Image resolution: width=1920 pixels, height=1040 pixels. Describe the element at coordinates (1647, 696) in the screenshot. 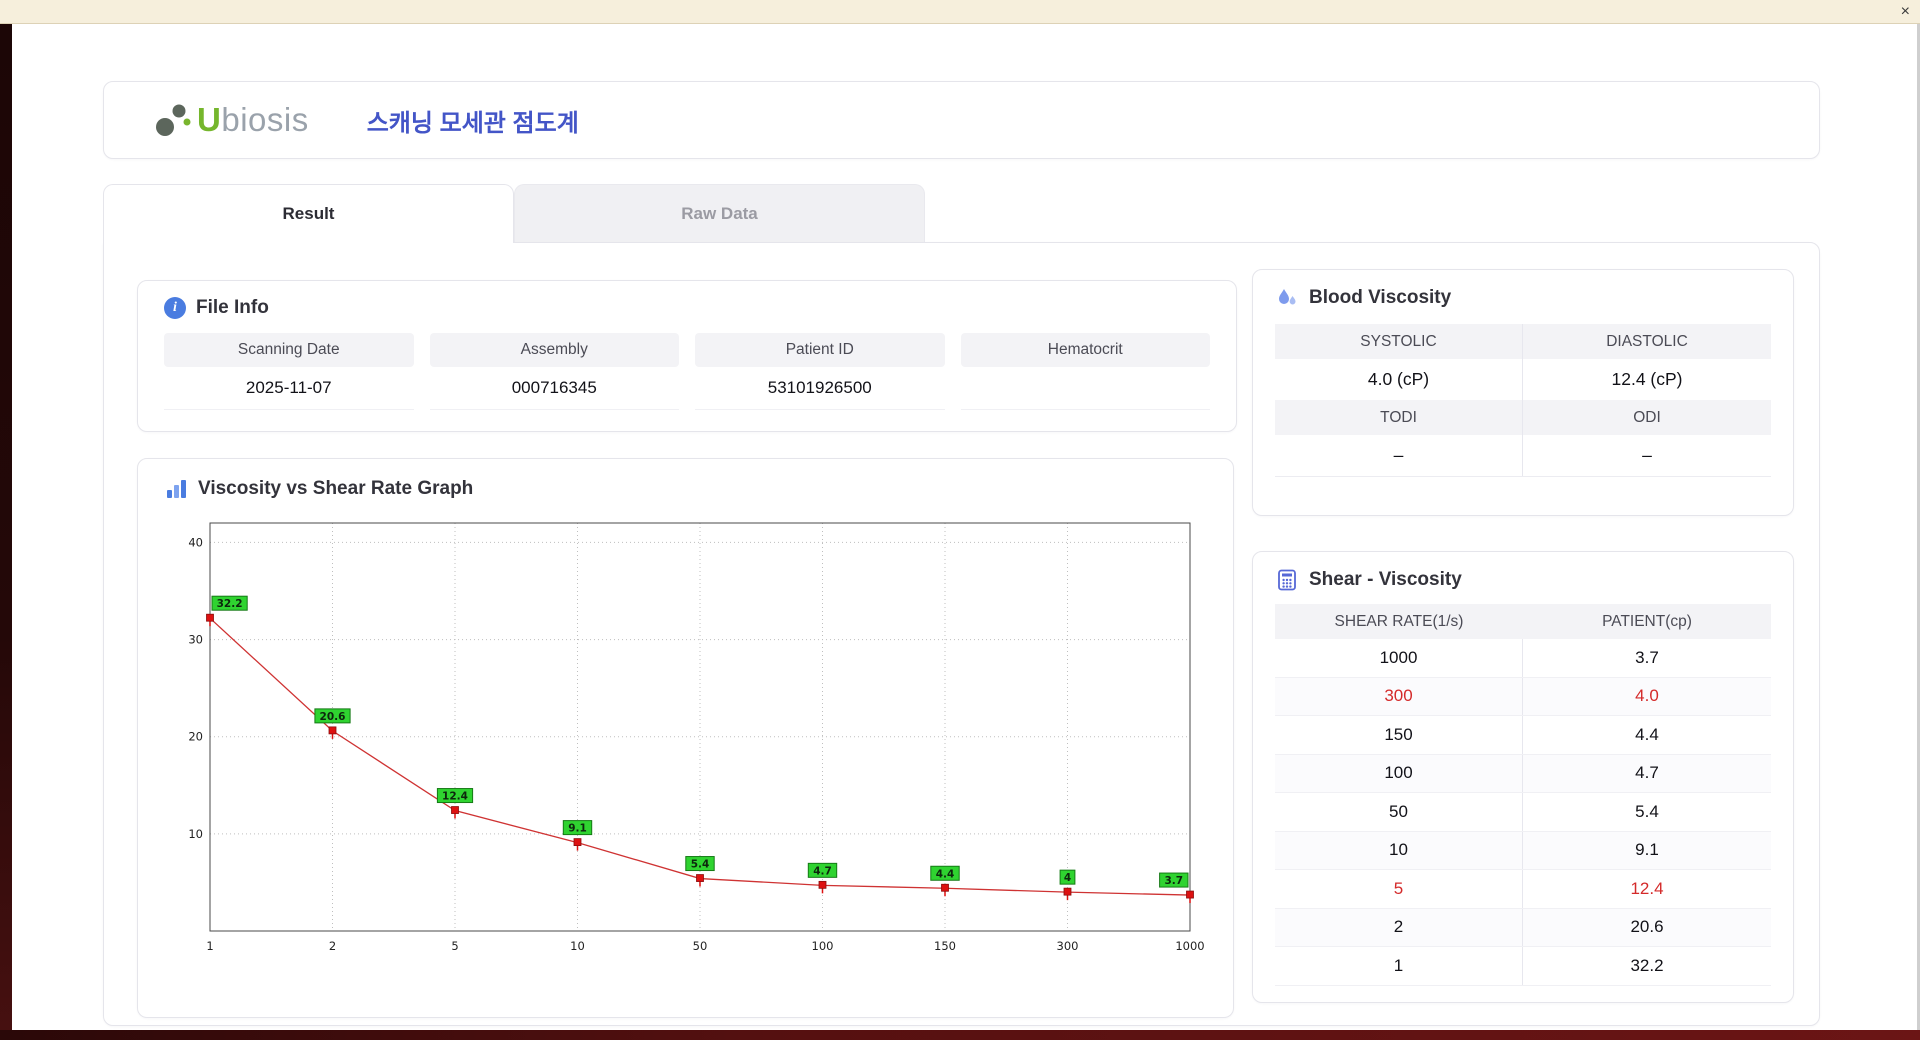

I see `patient-viscosity-cell: 4.0` at that location.